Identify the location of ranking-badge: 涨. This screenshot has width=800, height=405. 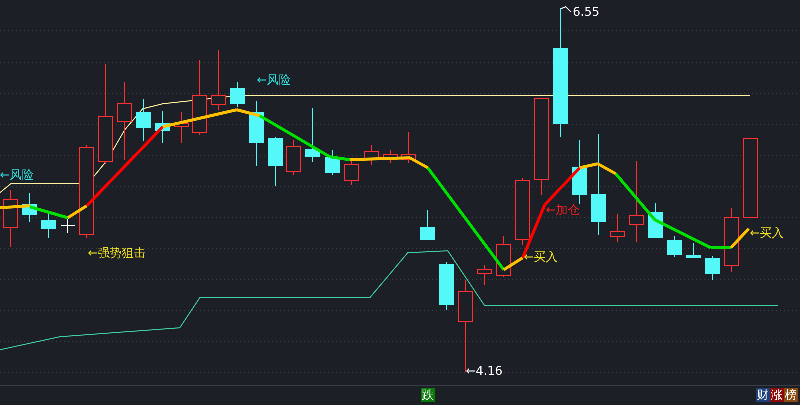
(777, 395).